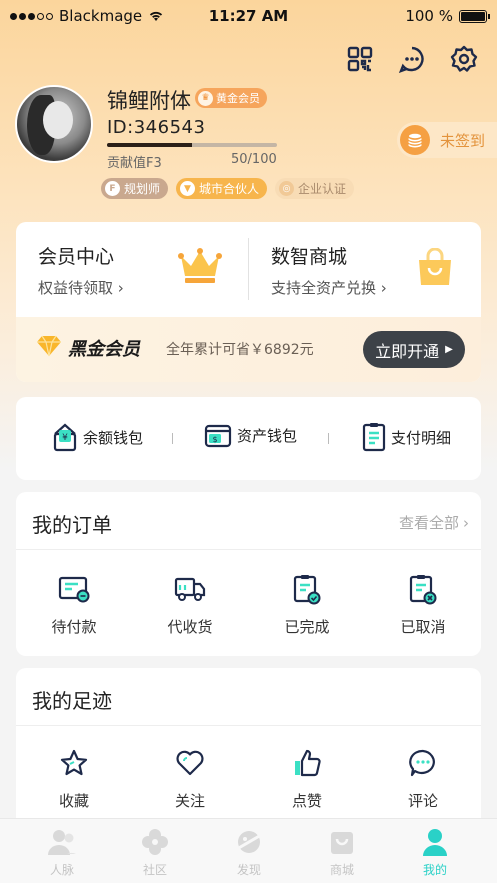  Describe the element at coordinates (113, 437) in the screenshot. I see `balance-wallet-label: 余额钱包` at that location.